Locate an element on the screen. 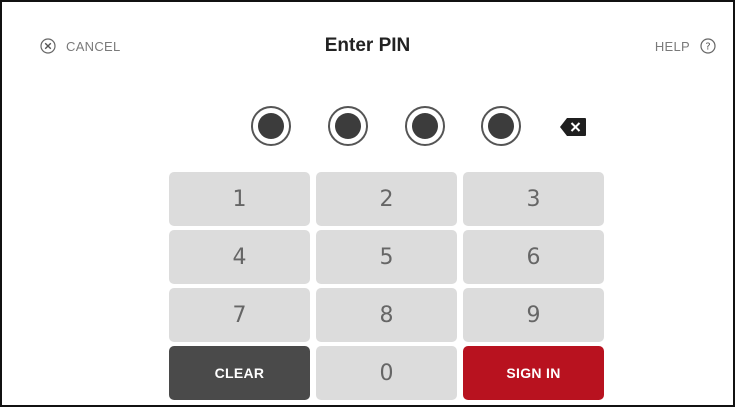 The width and height of the screenshot is (741, 412). help-label: HELP is located at coordinates (672, 46).